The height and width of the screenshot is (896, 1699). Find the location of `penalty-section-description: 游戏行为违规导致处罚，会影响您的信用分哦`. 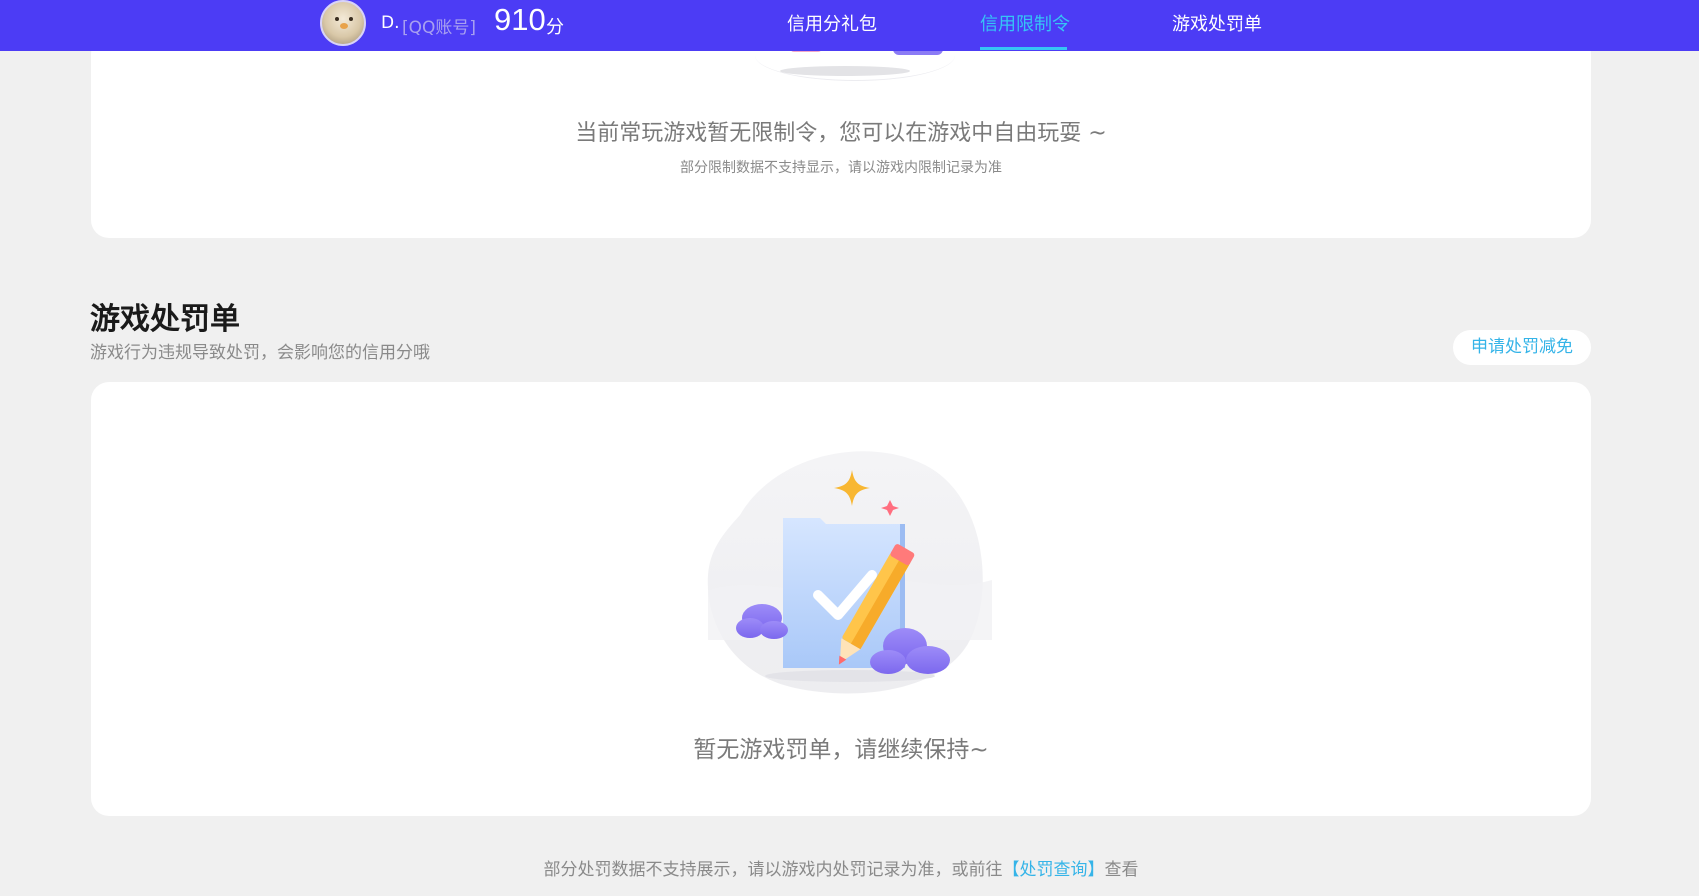

penalty-section-description: 游戏行为违规导致处罚，会影响您的信用分哦 is located at coordinates (260, 353).